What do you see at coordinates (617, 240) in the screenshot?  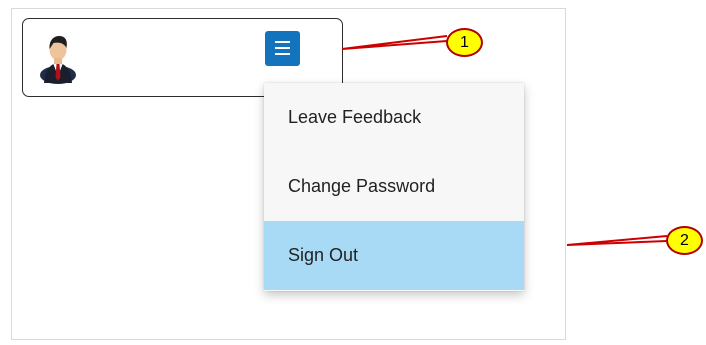 I see `callout-2-line` at bounding box center [617, 240].